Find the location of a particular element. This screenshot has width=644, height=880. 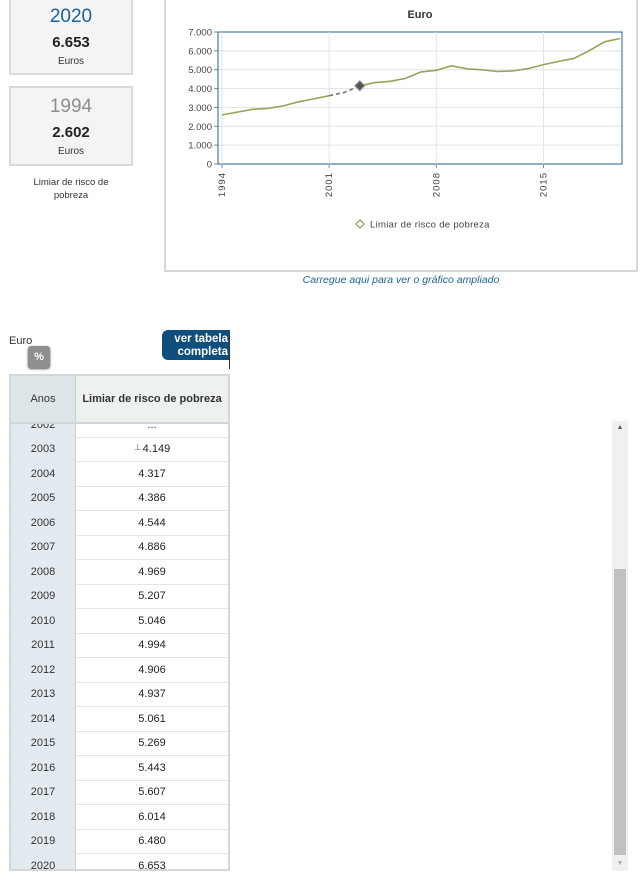

y-tick-label: 5.000 is located at coordinates (200, 70).